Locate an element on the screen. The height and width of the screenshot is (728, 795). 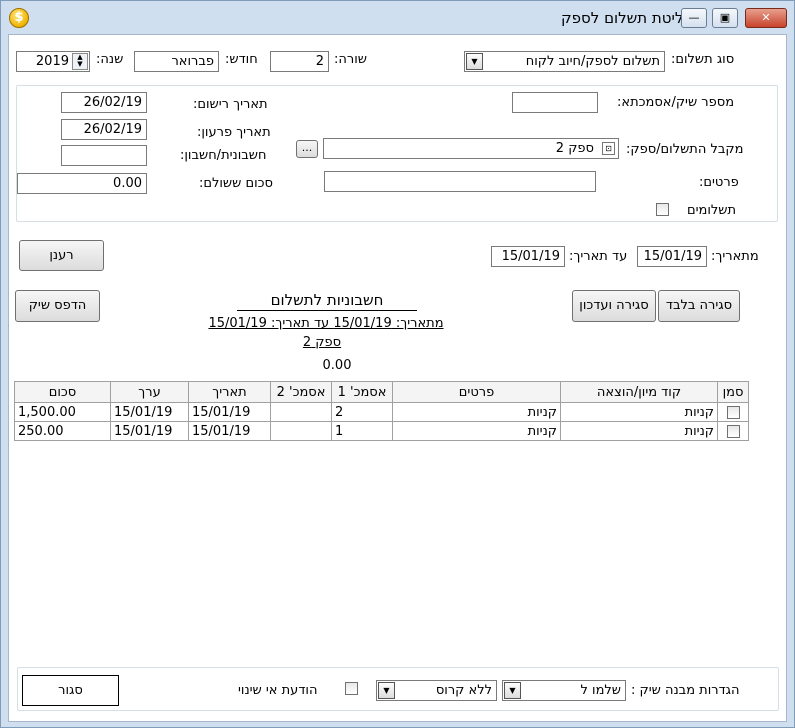
close-window-button: ✕ is located at coordinates (766, 18).